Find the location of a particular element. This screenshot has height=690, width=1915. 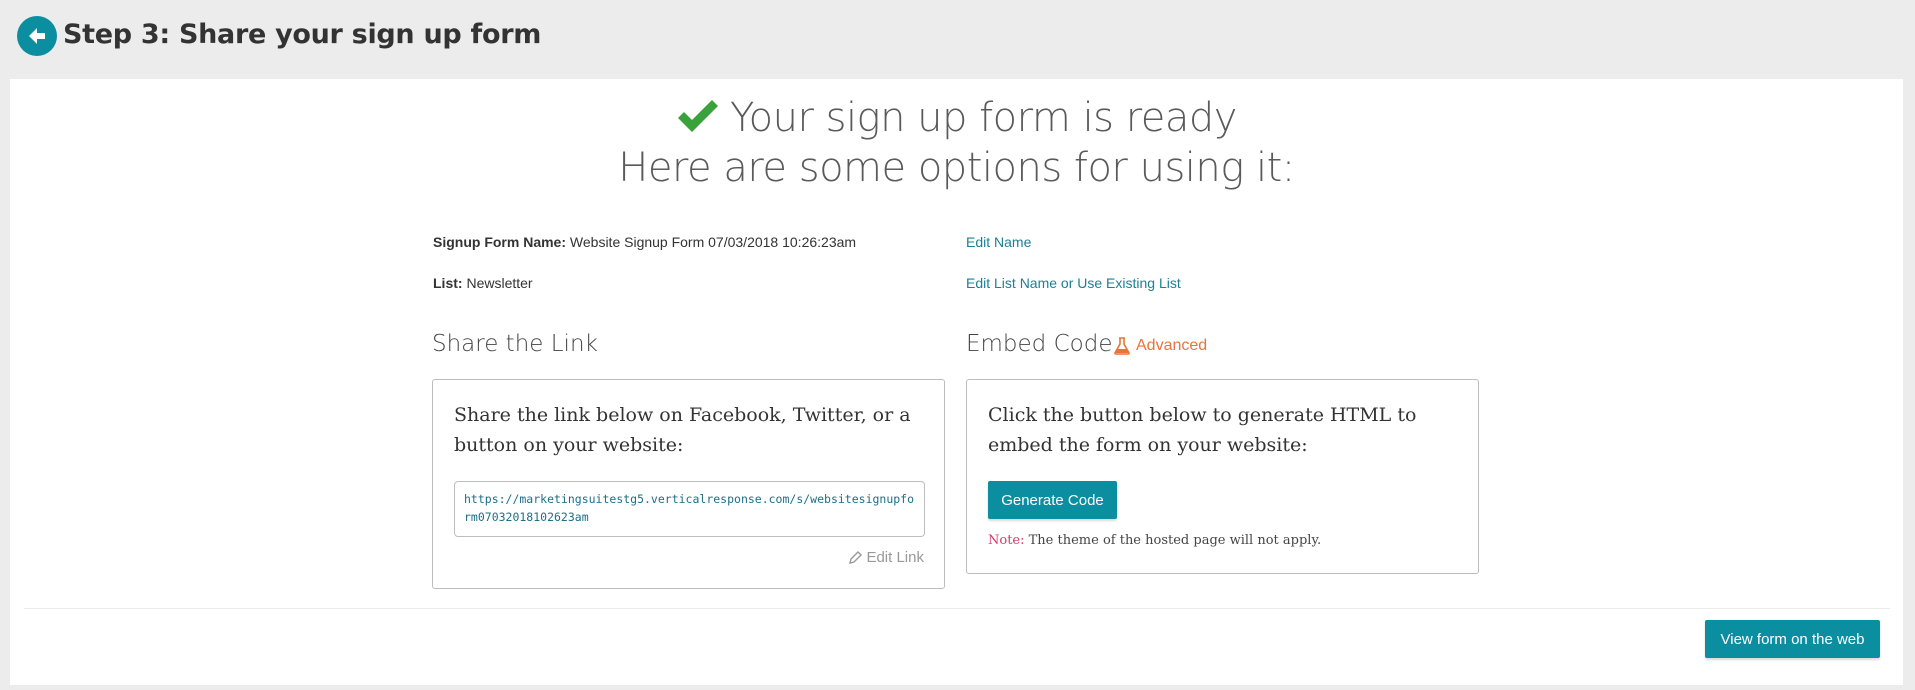

advanced-label: Advanced is located at coordinates (1172, 345).